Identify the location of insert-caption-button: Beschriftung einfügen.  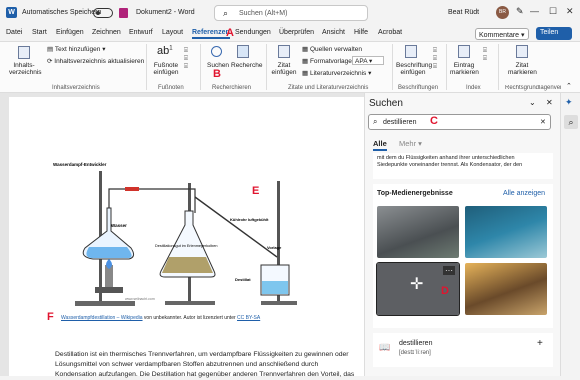
(414, 69).